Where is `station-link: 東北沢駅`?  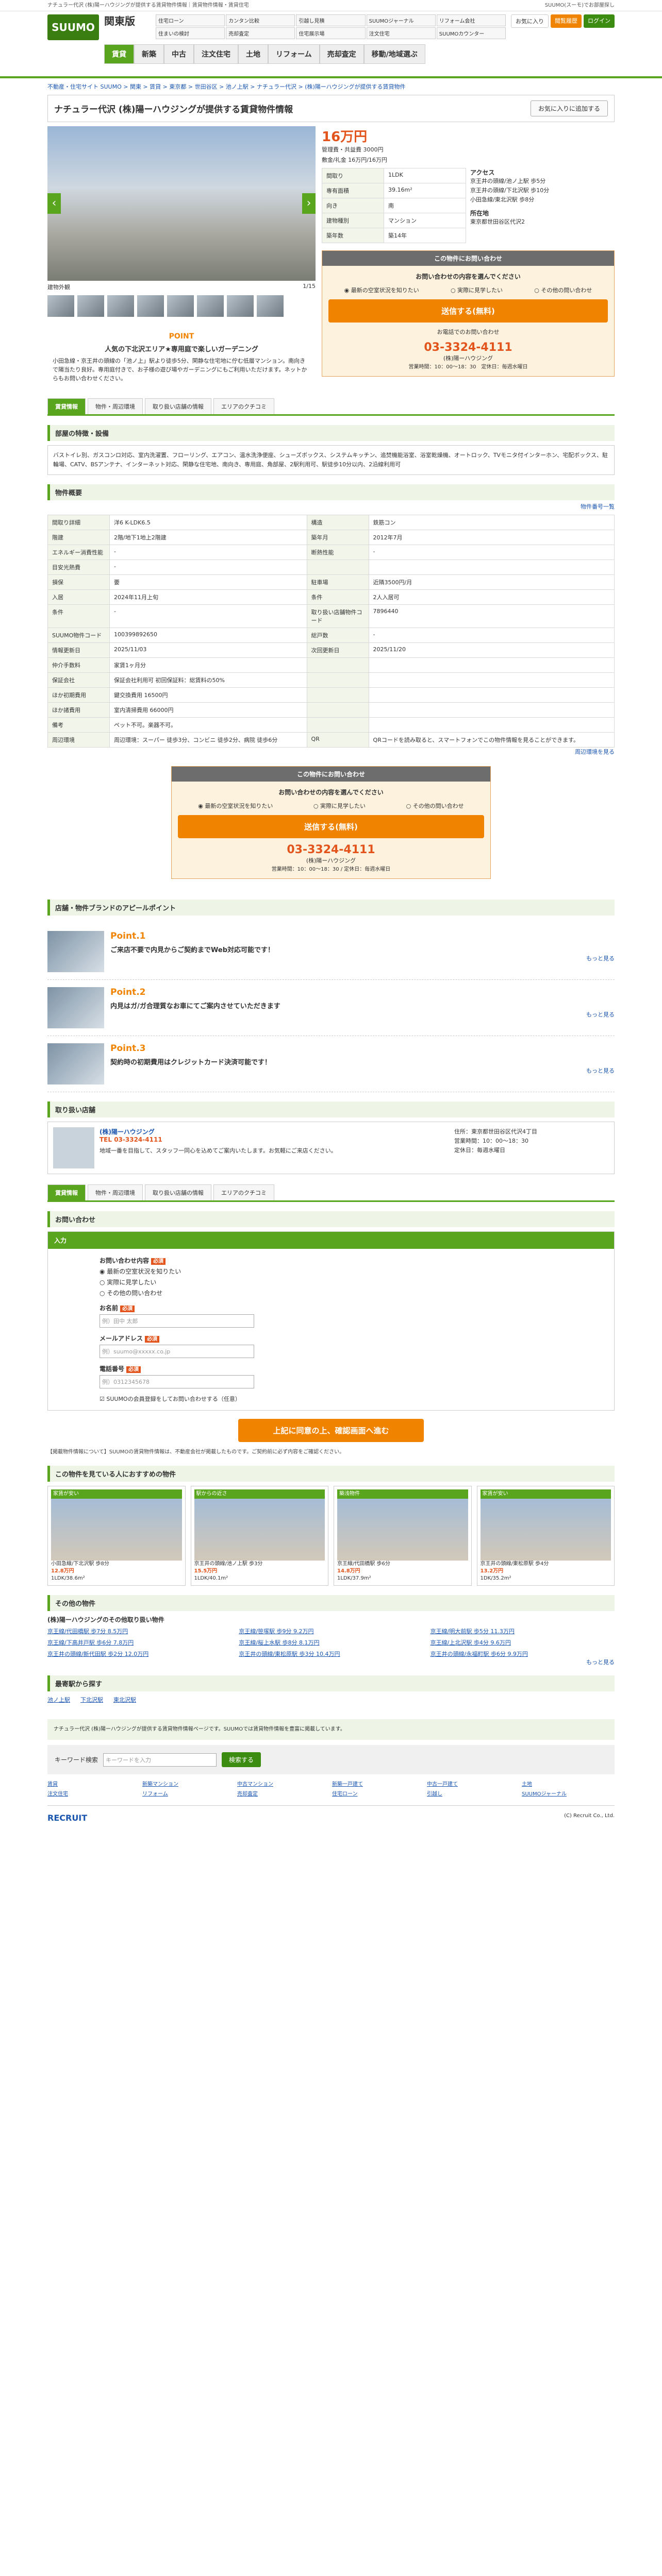
station-link: 東北沢駅 is located at coordinates (125, 1700).